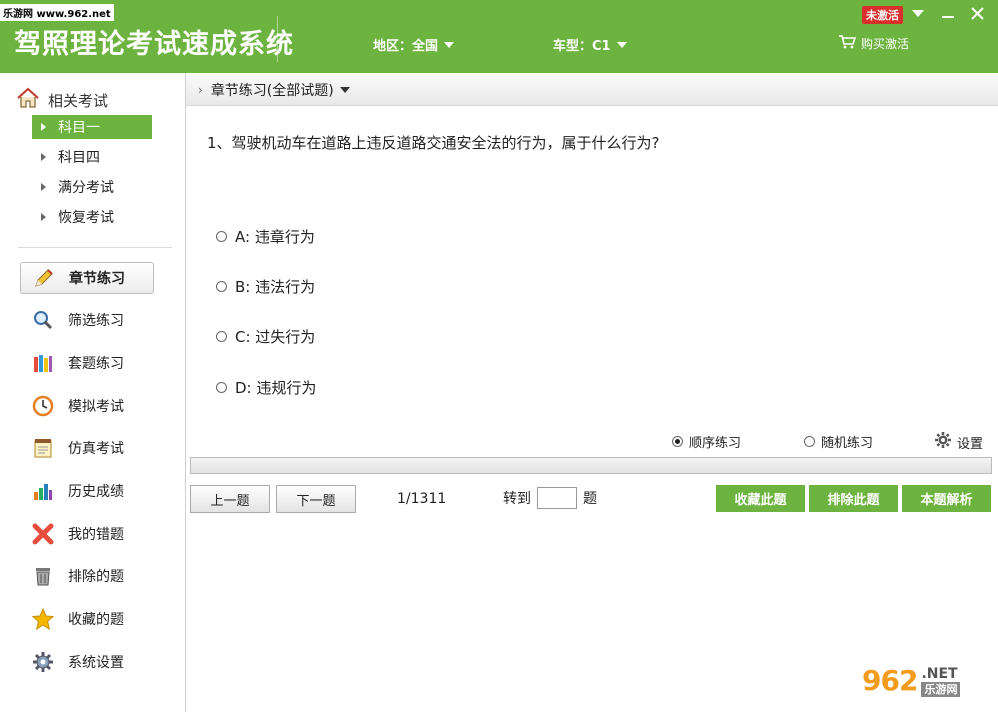 Image resolution: width=998 pixels, height=712 pixels. I want to click on nav-system-settings: 系统设置, so click(87, 662).